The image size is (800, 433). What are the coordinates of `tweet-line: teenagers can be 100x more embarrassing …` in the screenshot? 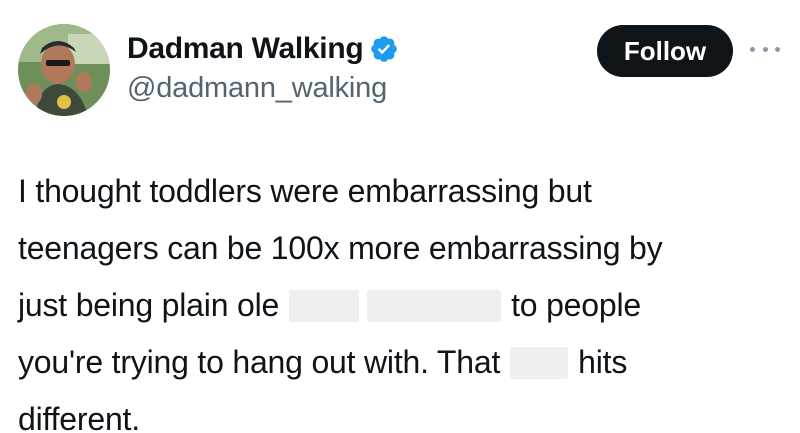 It's located at (340, 248).